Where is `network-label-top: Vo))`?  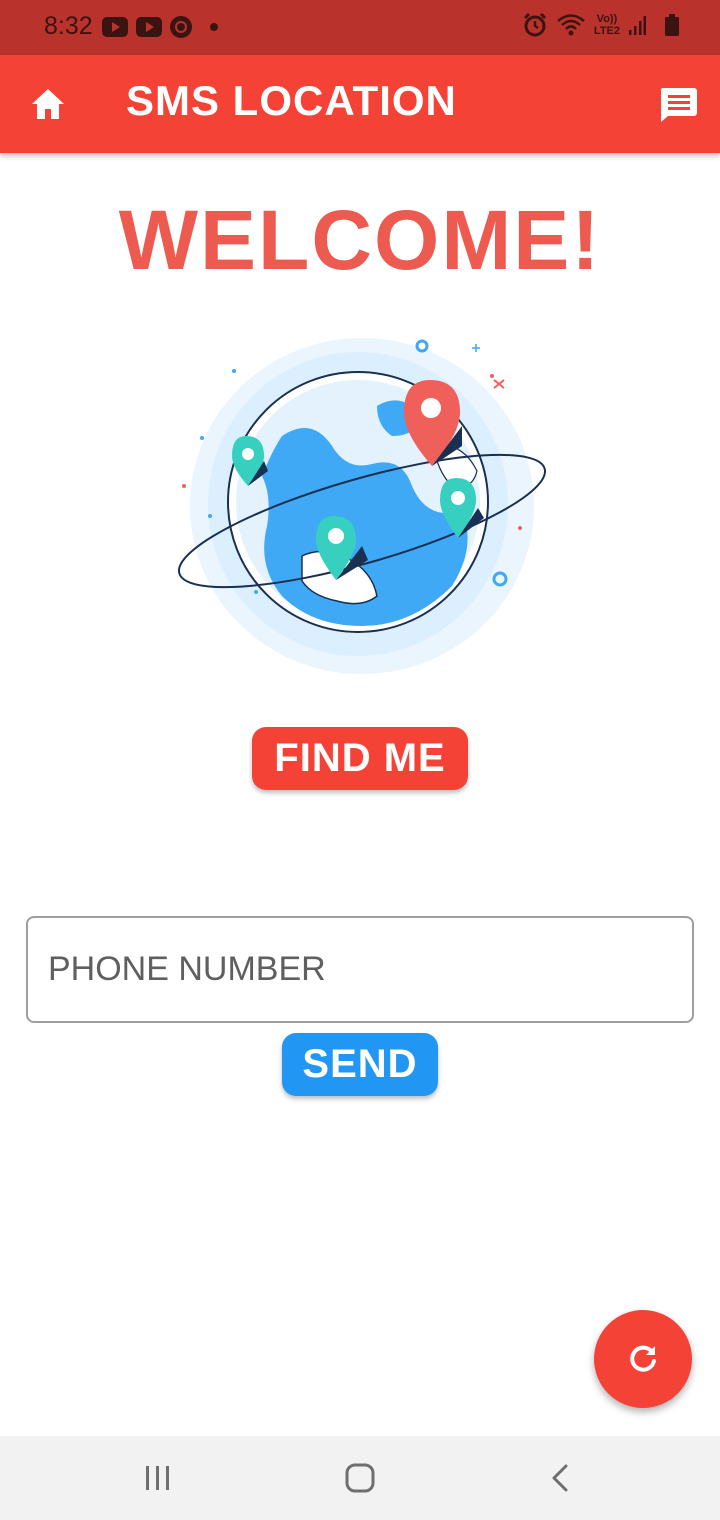 network-label-top: Vo)) is located at coordinates (607, 19).